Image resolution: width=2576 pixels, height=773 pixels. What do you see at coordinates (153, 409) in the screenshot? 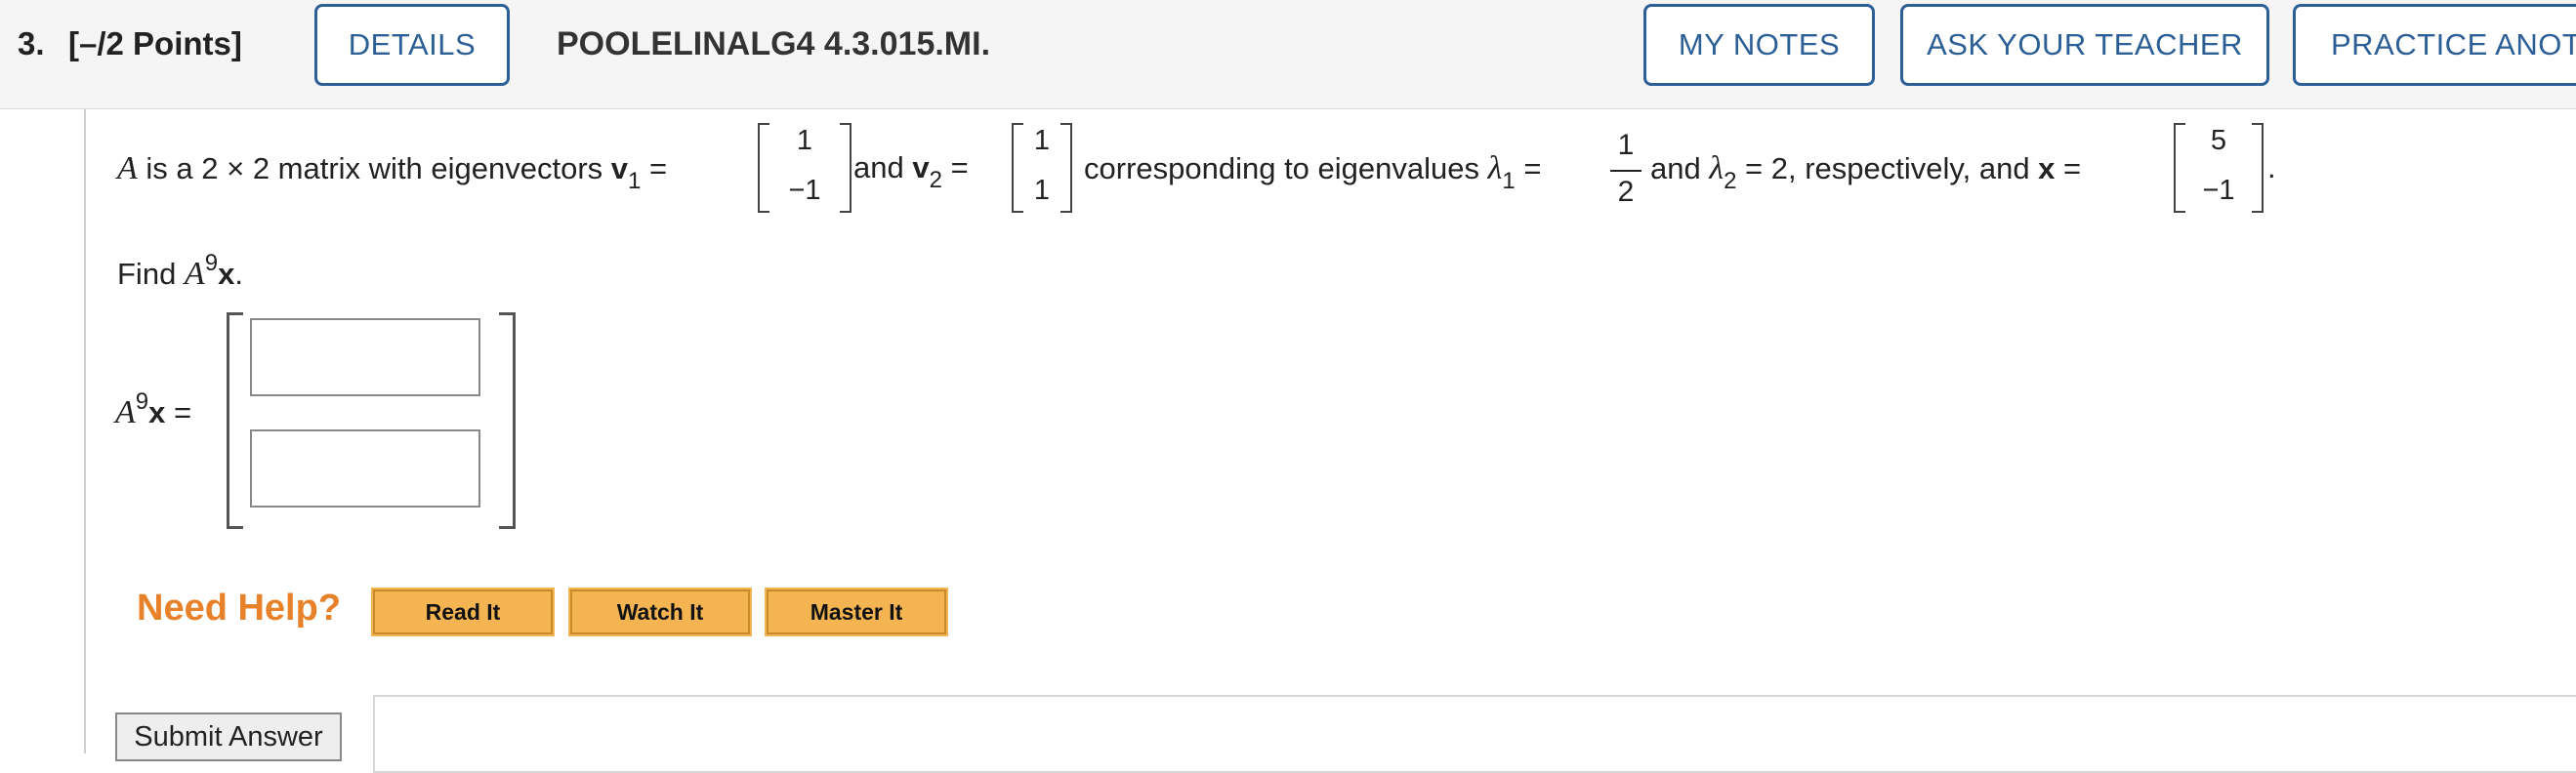
I see `answer-label: A9x =` at bounding box center [153, 409].